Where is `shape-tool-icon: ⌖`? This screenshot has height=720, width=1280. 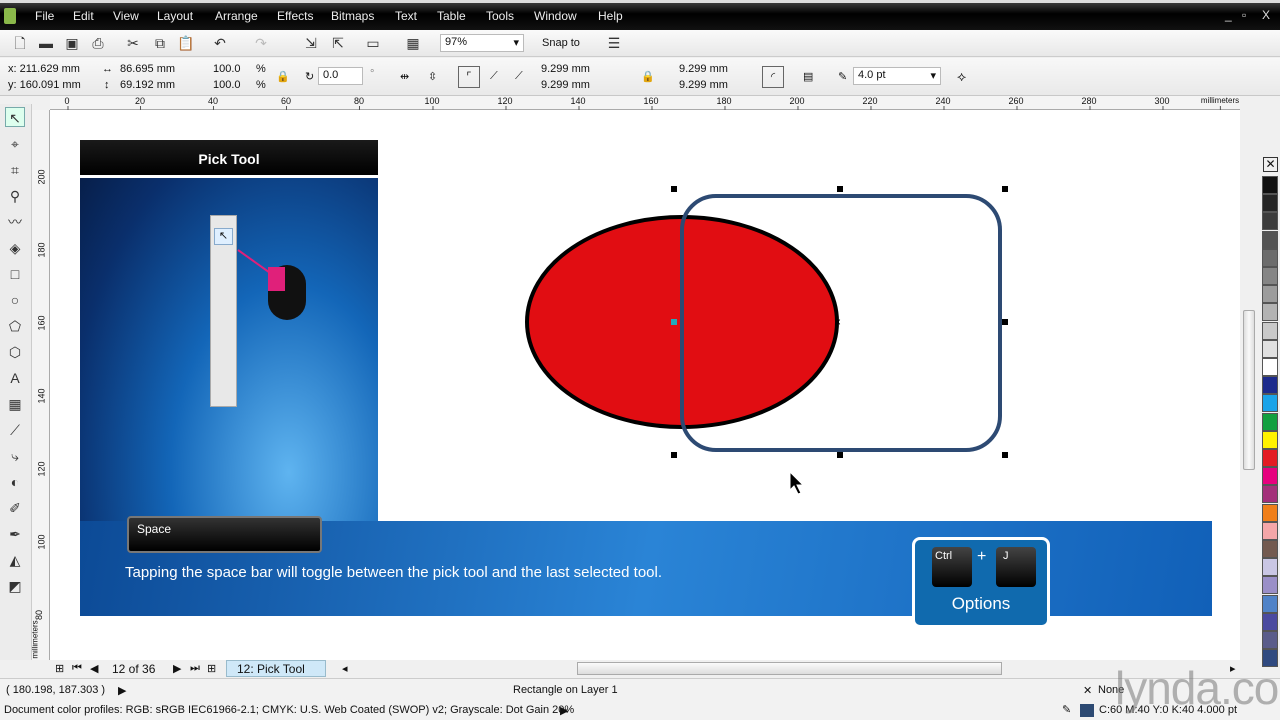 shape-tool-icon: ⌖ is located at coordinates (15, 144).